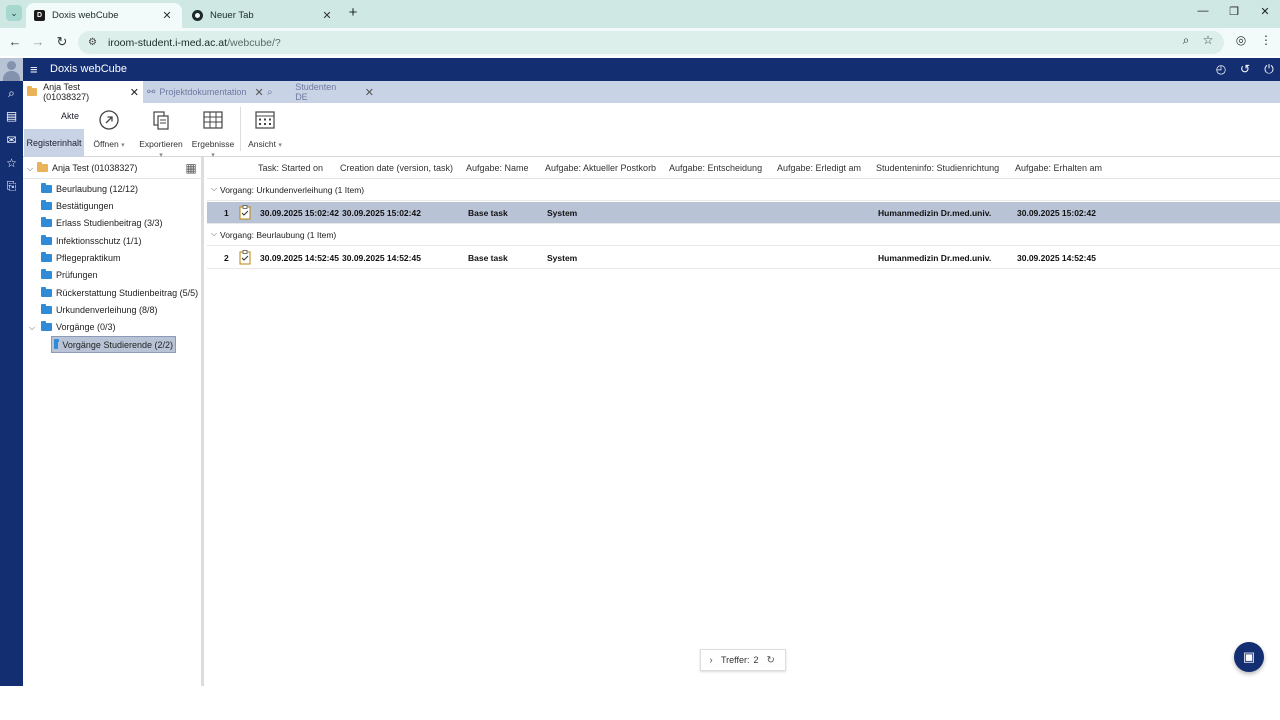  What do you see at coordinates (1208, 40) in the screenshot?
I see `bookmark-star-icon: ☆` at bounding box center [1208, 40].